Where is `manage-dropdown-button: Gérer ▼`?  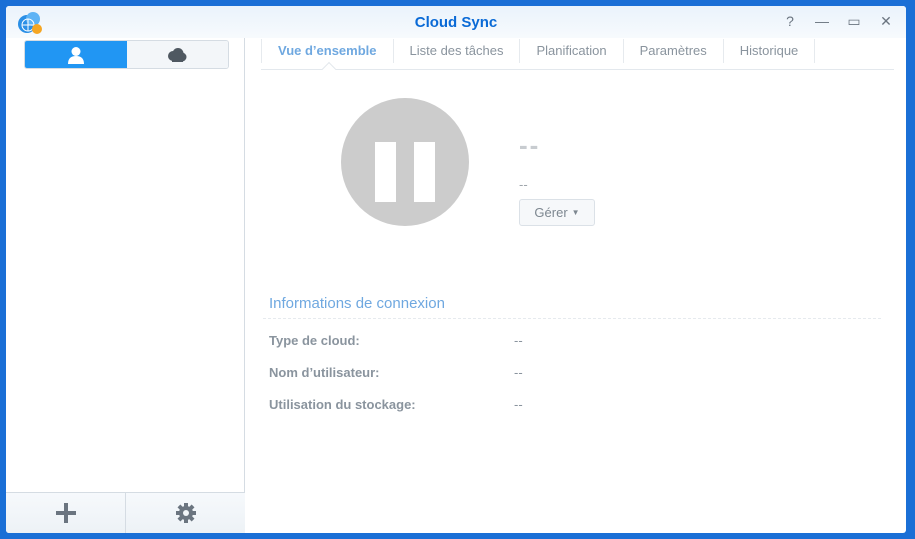 manage-dropdown-button: Gérer ▼ is located at coordinates (557, 212).